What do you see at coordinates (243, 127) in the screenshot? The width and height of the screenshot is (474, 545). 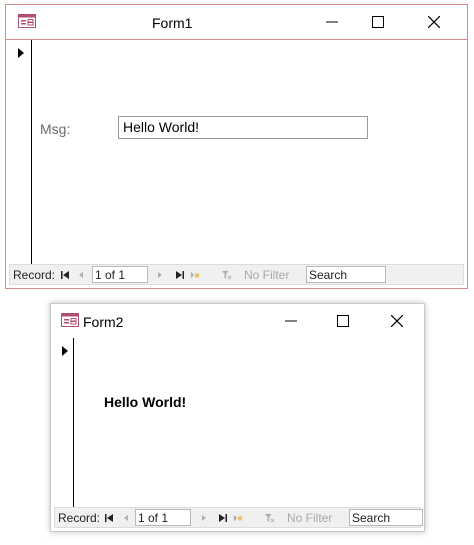 I see `msg-textbox: Hello World!` at bounding box center [243, 127].